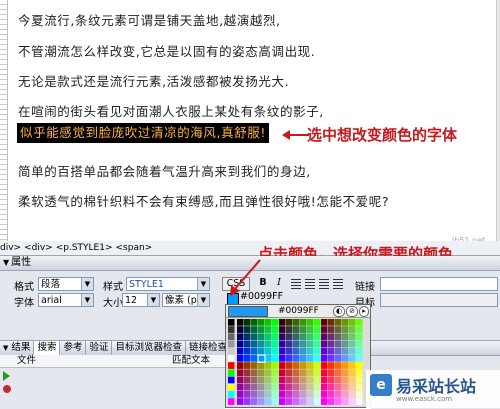 This screenshot has width=500, height=409. I want to click on color-wheel-icon: ◐, so click(339, 311).